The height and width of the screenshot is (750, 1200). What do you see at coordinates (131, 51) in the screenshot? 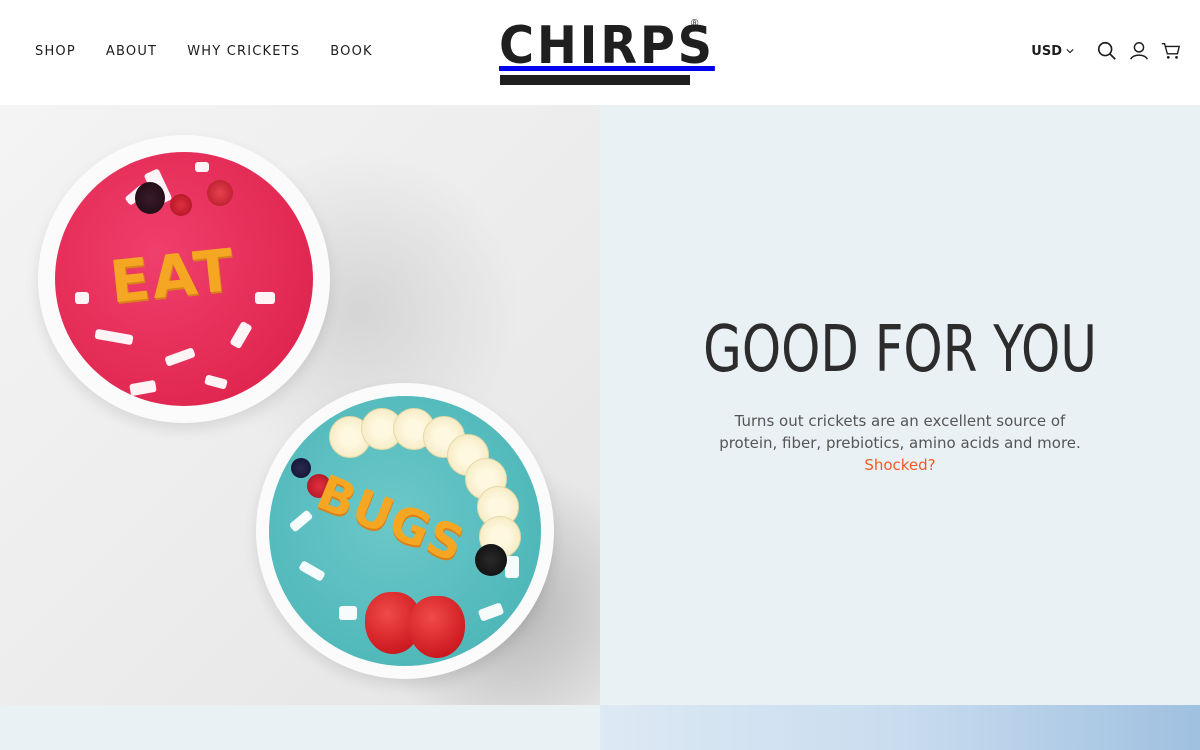
I see `nav-about: ABOUT` at bounding box center [131, 51].